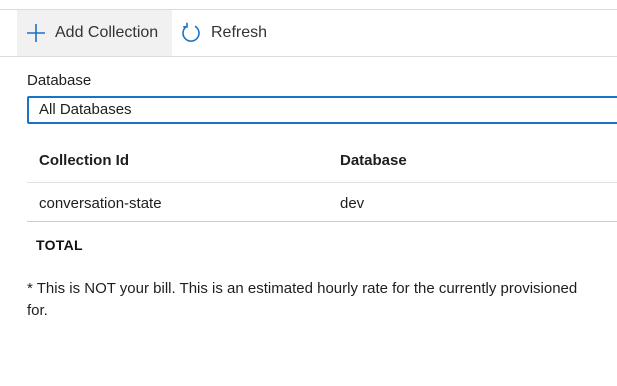  I want to click on plus-icon, so click(36, 33).